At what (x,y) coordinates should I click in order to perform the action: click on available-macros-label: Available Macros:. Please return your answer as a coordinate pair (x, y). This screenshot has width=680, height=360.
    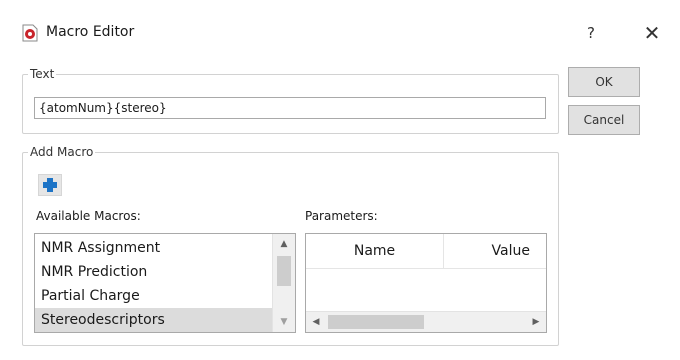
    Looking at the image, I should click on (88, 216).